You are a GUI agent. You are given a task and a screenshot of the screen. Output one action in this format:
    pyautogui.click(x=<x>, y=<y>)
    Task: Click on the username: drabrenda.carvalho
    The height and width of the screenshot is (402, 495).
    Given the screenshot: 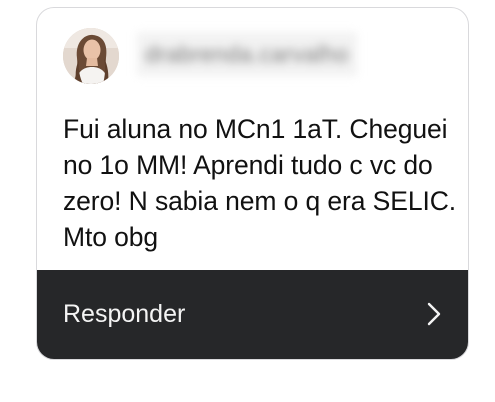 What is the action you would take?
    pyautogui.click(x=247, y=54)
    